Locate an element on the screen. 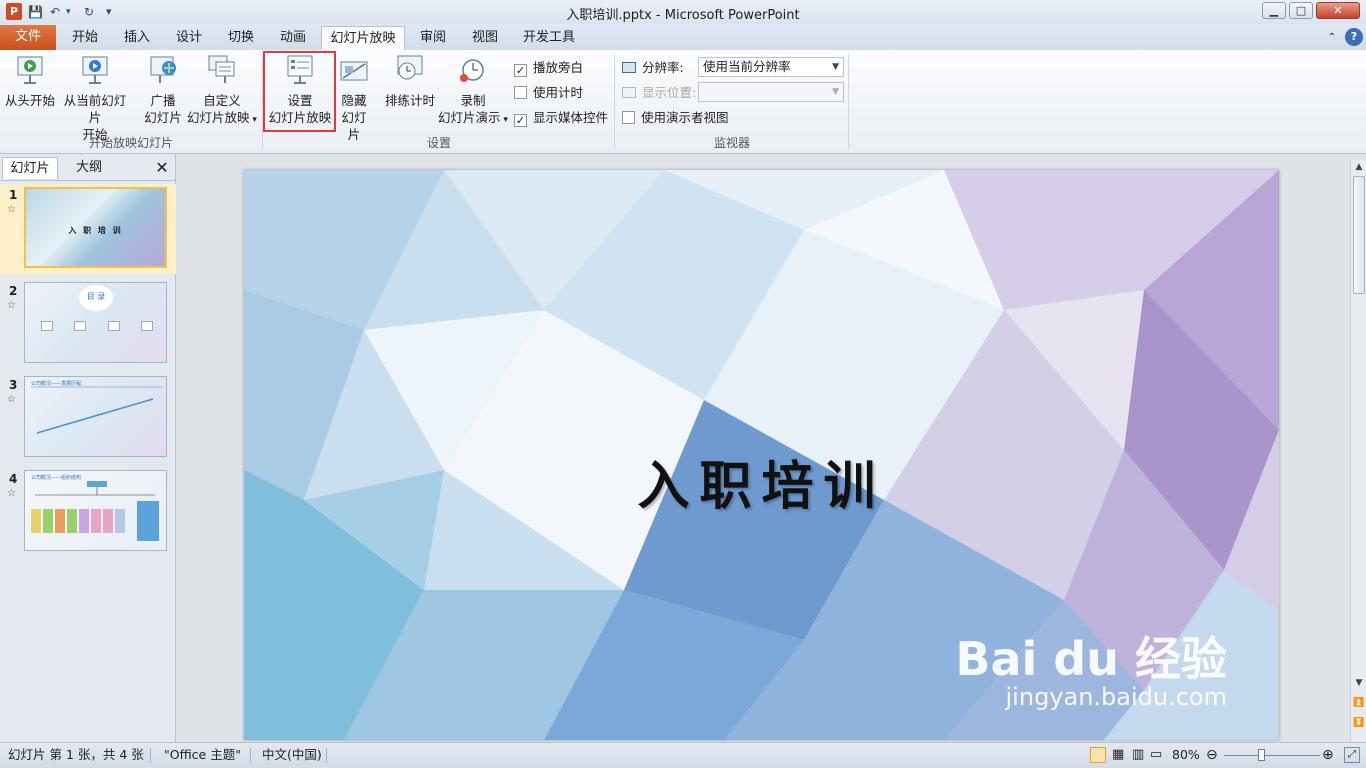 The image size is (1366, 768). tab-view: 视图 is located at coordinates (485, 38).